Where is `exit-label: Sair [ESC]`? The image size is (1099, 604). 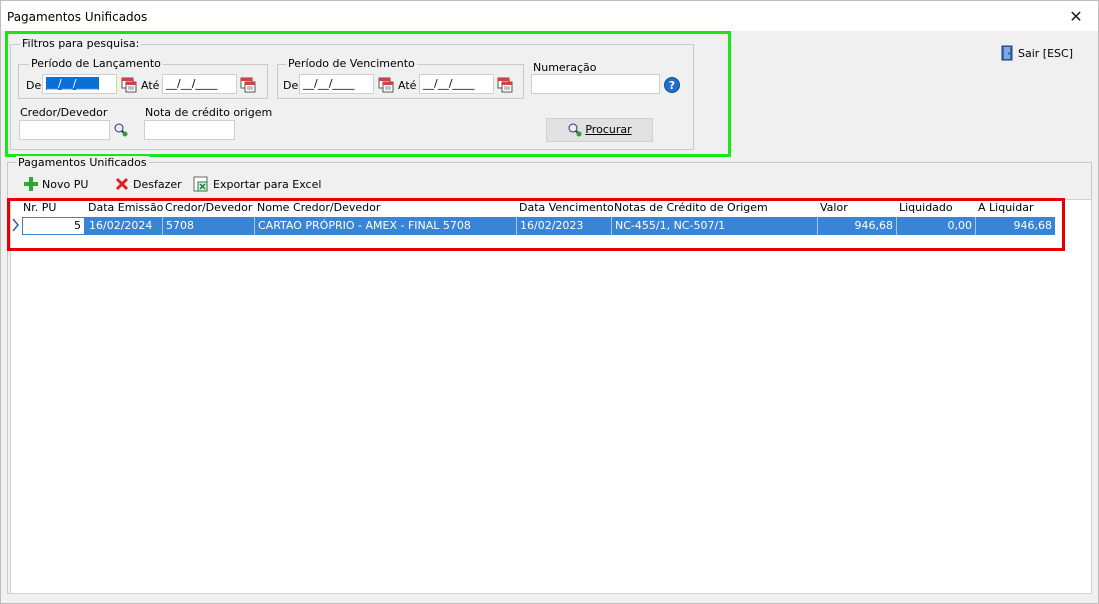 exit-label: Sair [ESC] is located at coordinates (1045, 53).